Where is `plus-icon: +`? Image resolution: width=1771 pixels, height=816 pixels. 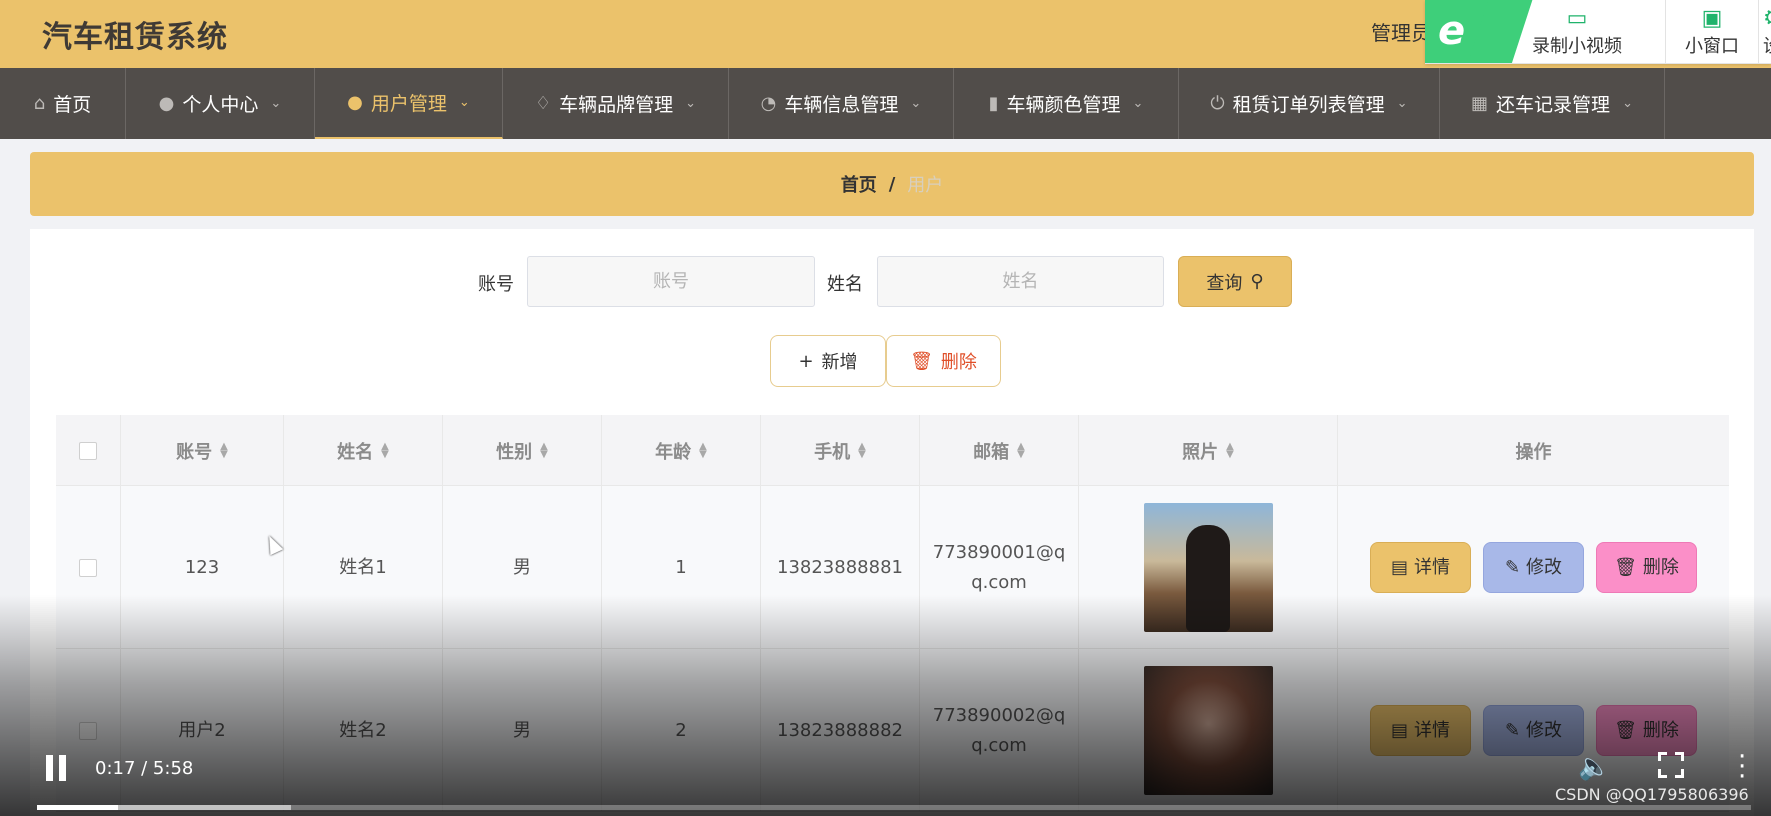
plus-icon: + is located at coordinates (806, 361).